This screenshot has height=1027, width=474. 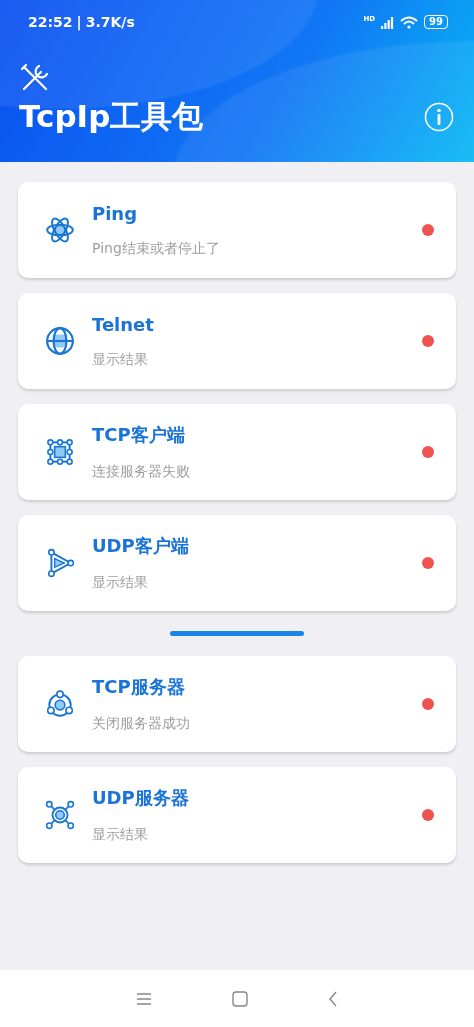 What do you see at coordinates (60, 704) in the screenshot?
I see `hub-circle-icon` at bounding box center [60, 704].